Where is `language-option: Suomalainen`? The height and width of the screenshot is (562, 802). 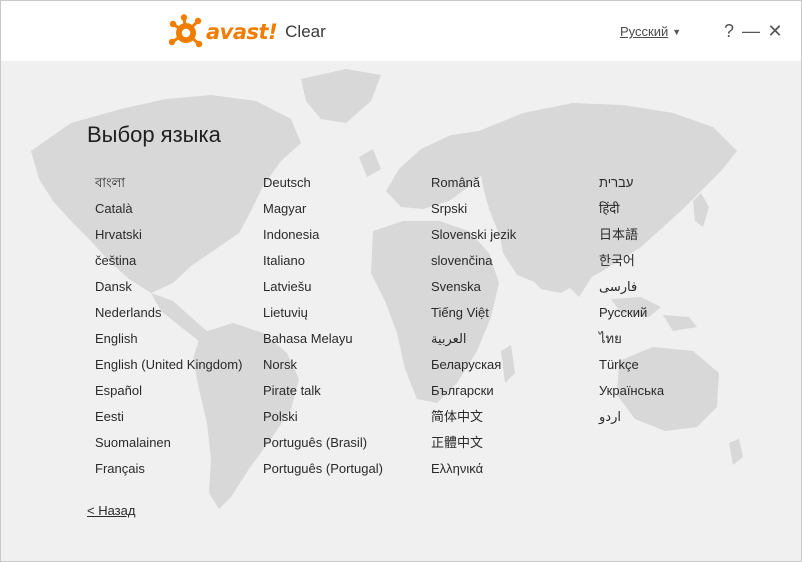 language-option: Suomalainen is located at coordinates (168, 446).